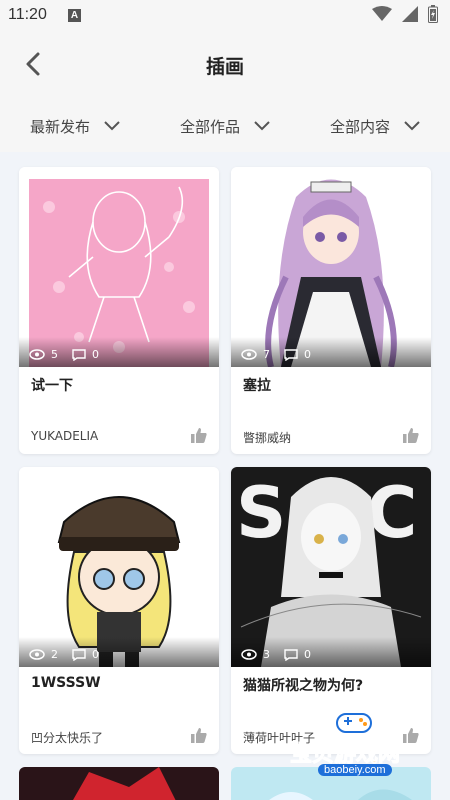 This screenshot has height=800, width=450. I want to click on notification-badge: A, so click(74, 15).